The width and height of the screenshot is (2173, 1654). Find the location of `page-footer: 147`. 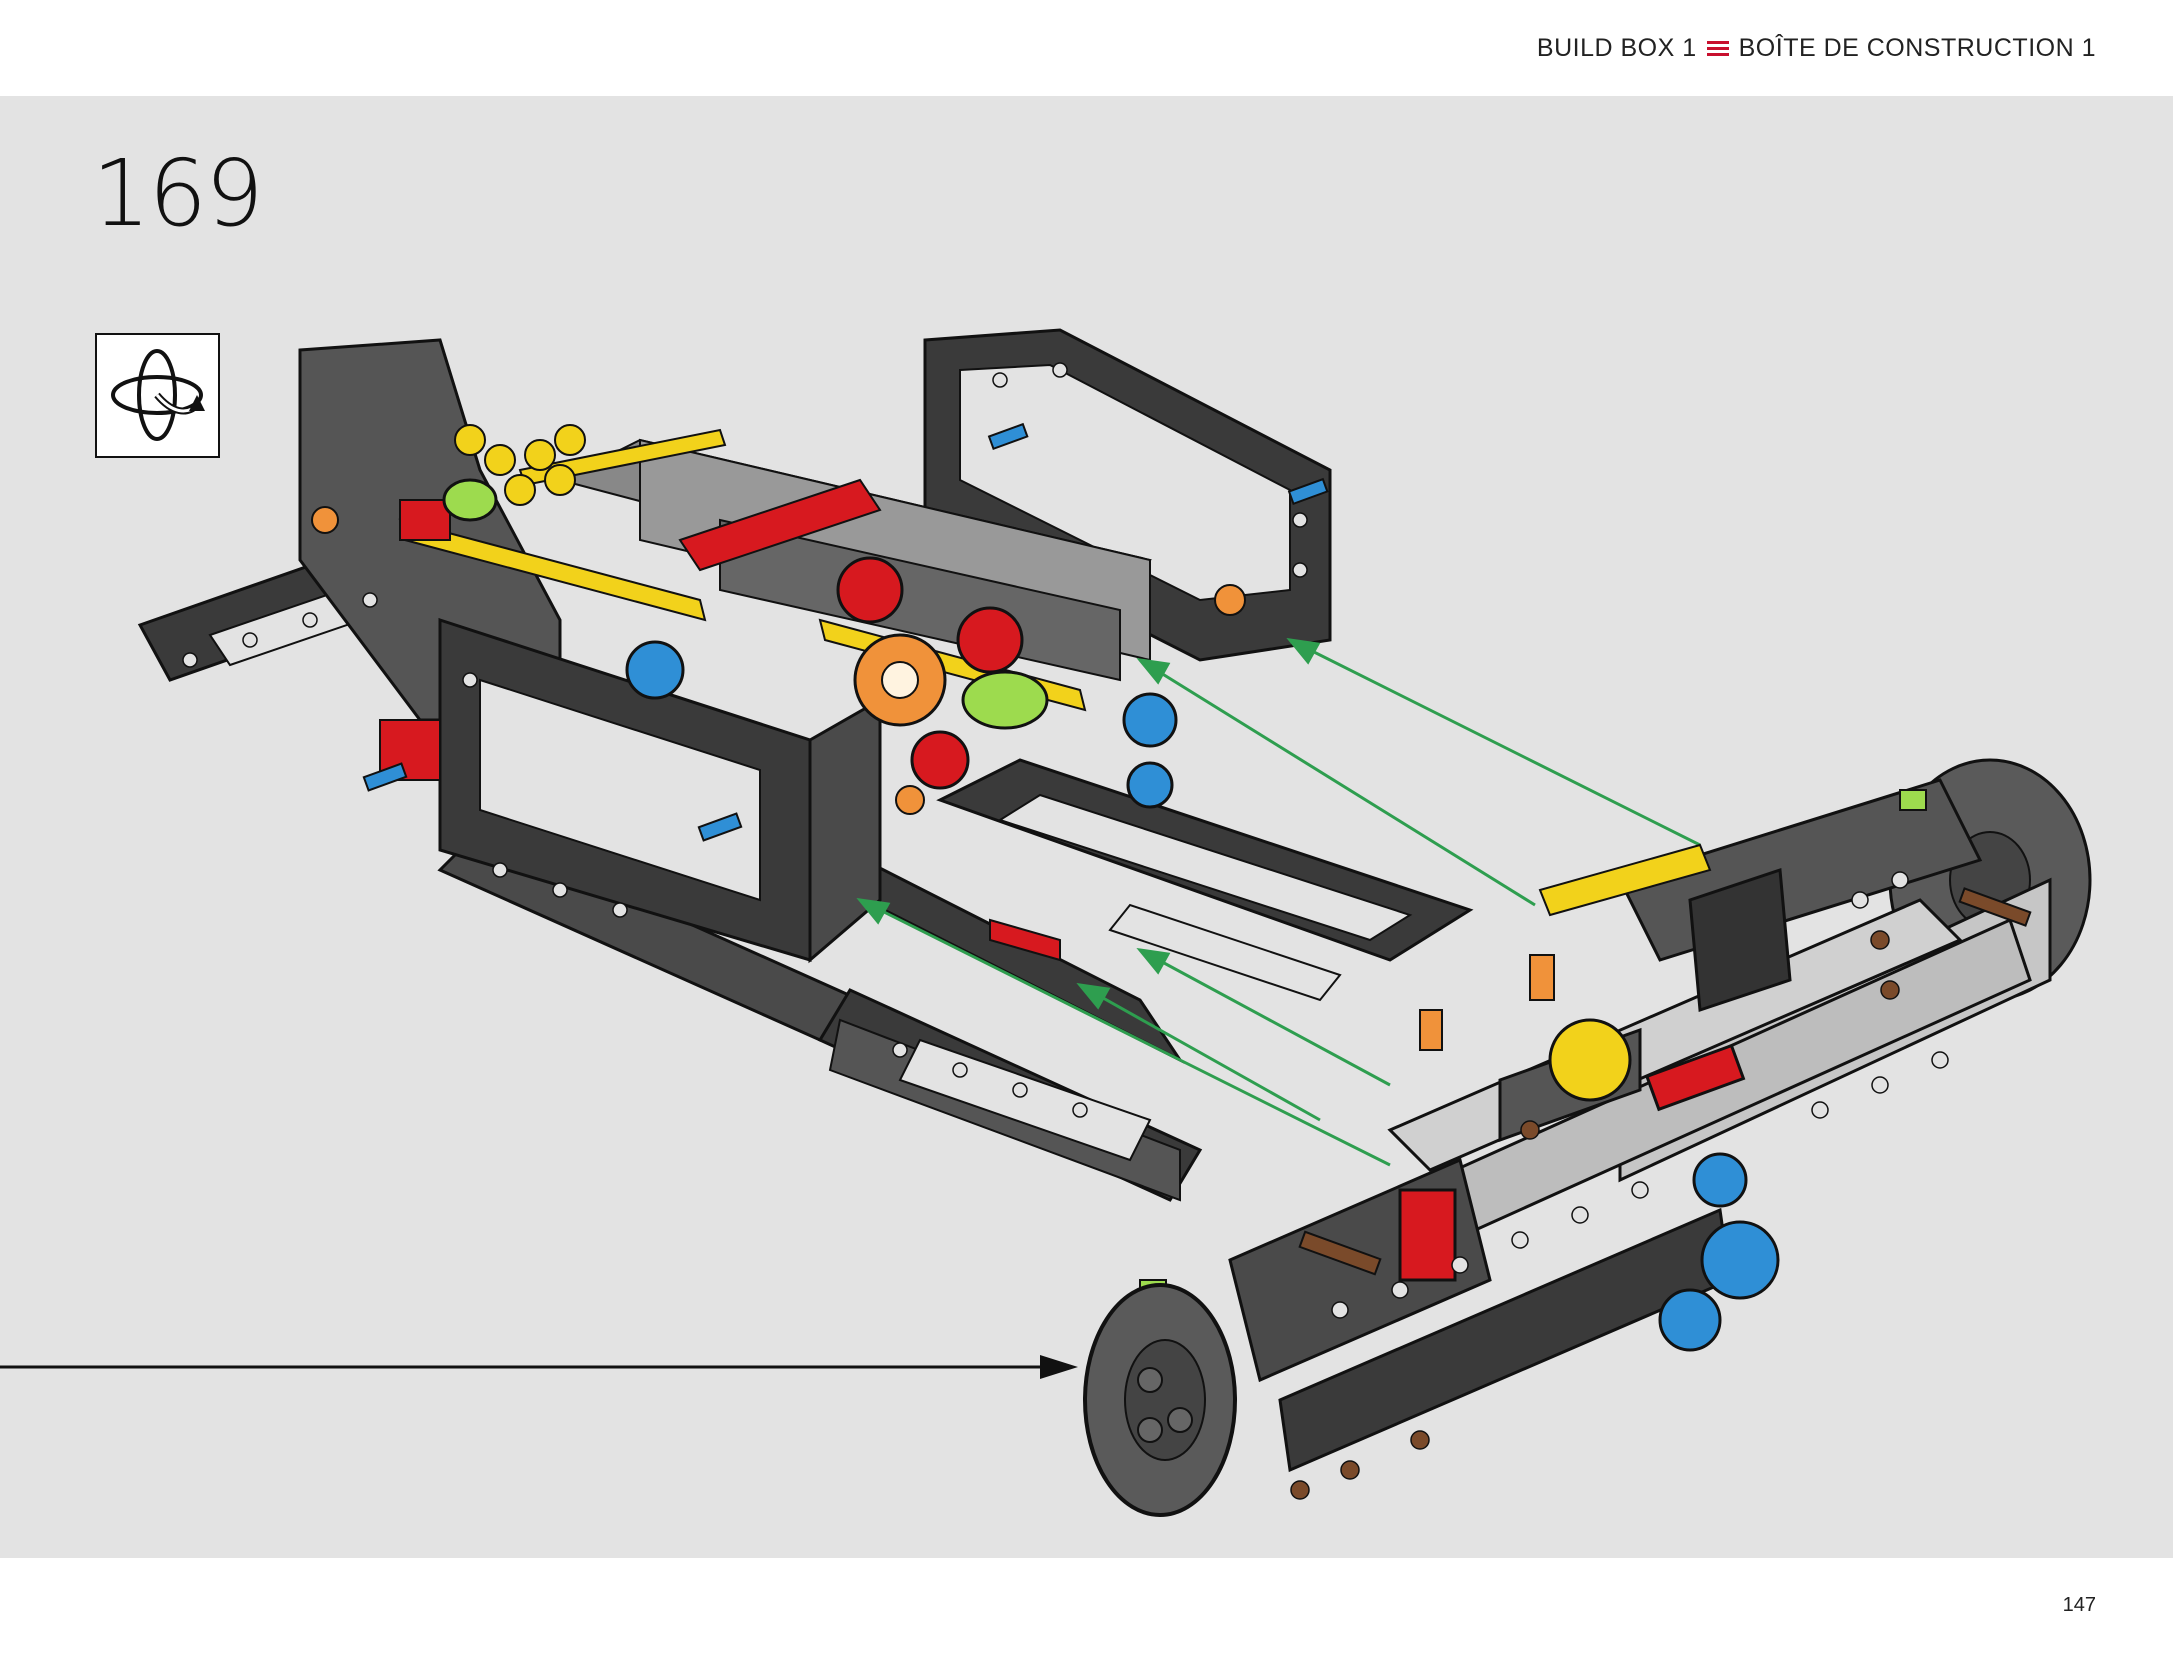

page-footer: 147 is located at coordinates (1086, 1606).